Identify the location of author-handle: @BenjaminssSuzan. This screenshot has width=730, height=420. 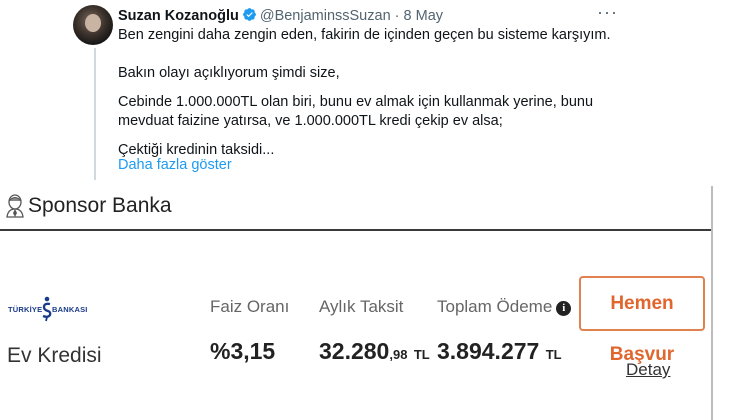
(325, 16).